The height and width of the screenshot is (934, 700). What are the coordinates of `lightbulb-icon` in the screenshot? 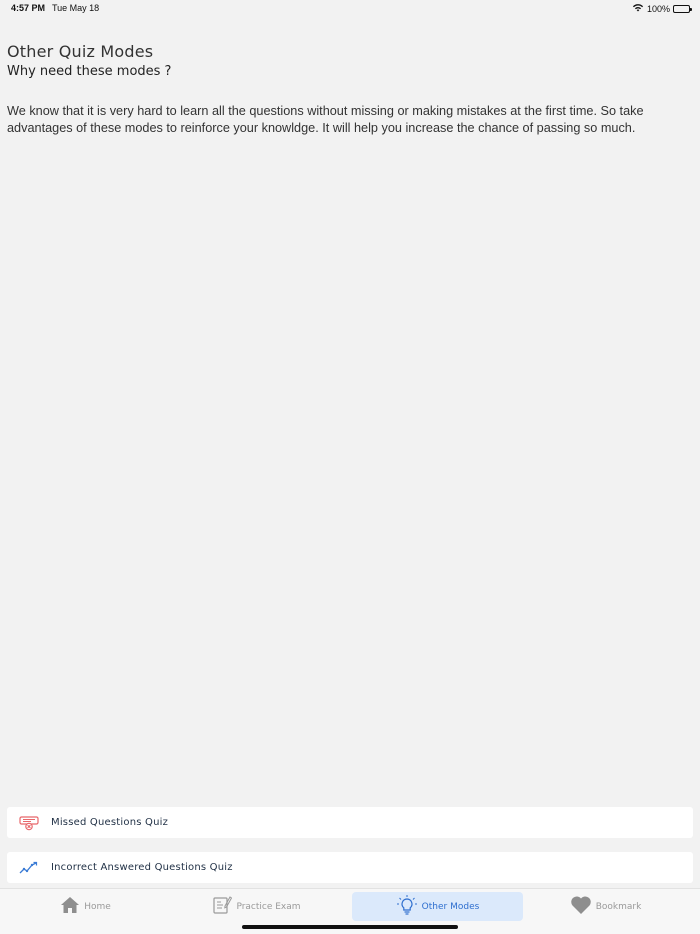 It's located at (407, 906).